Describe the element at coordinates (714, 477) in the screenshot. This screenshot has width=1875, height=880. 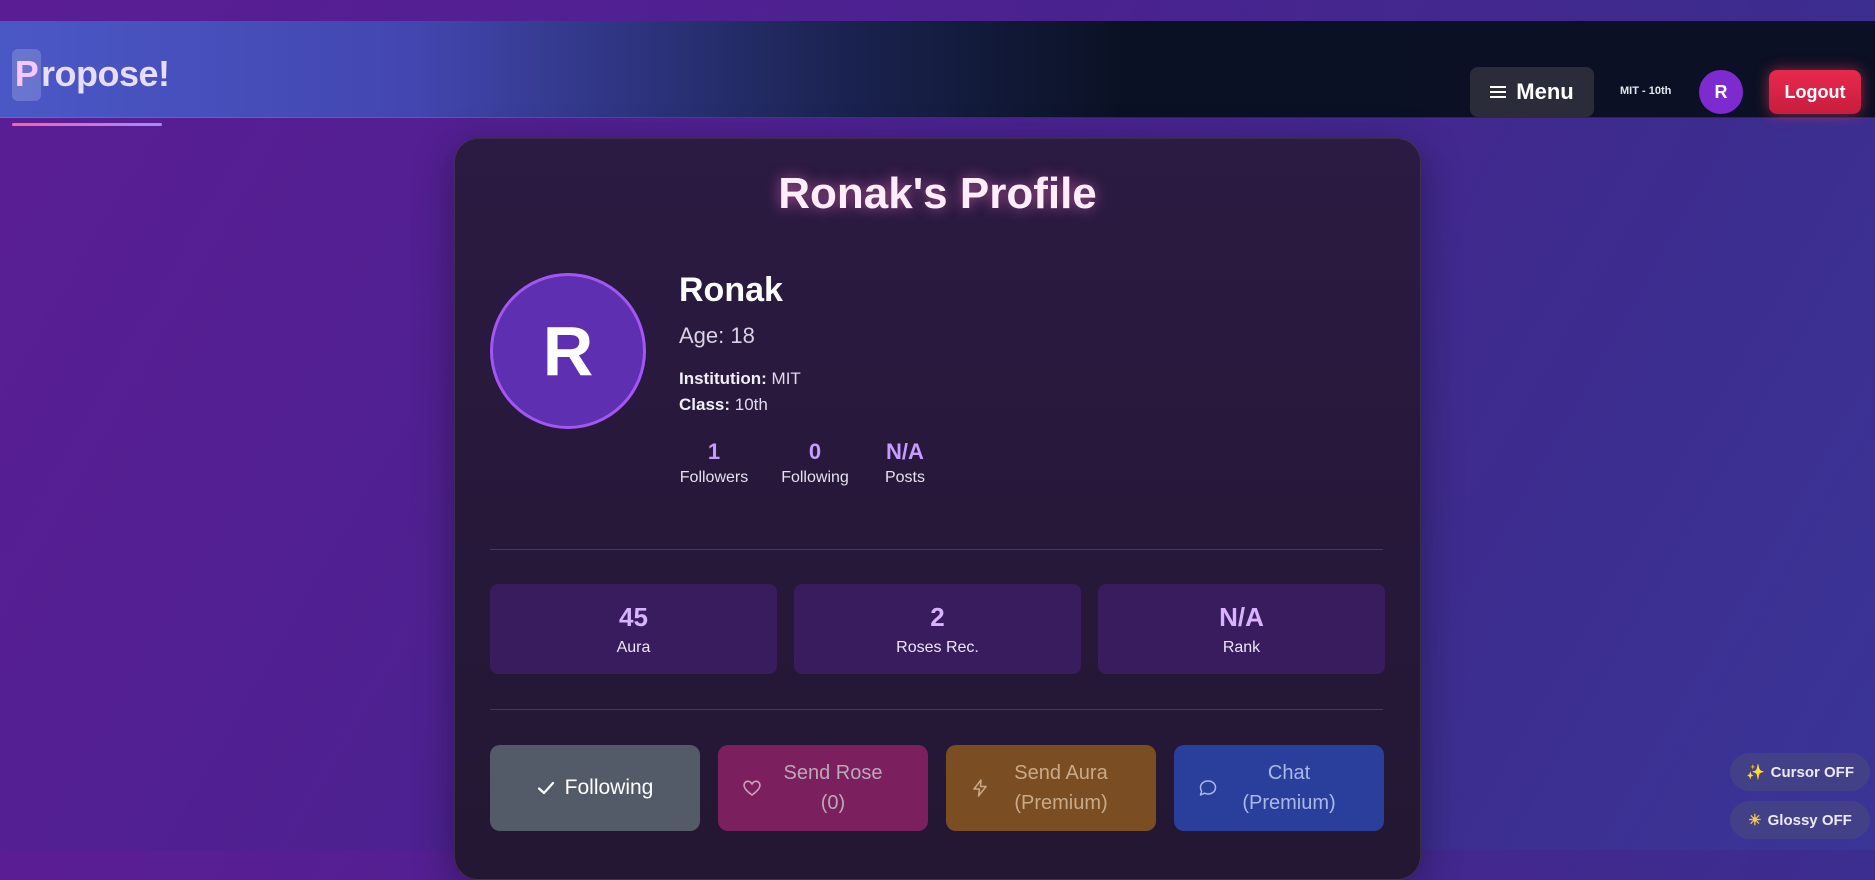
I see `followers-label: Followers` at that location.